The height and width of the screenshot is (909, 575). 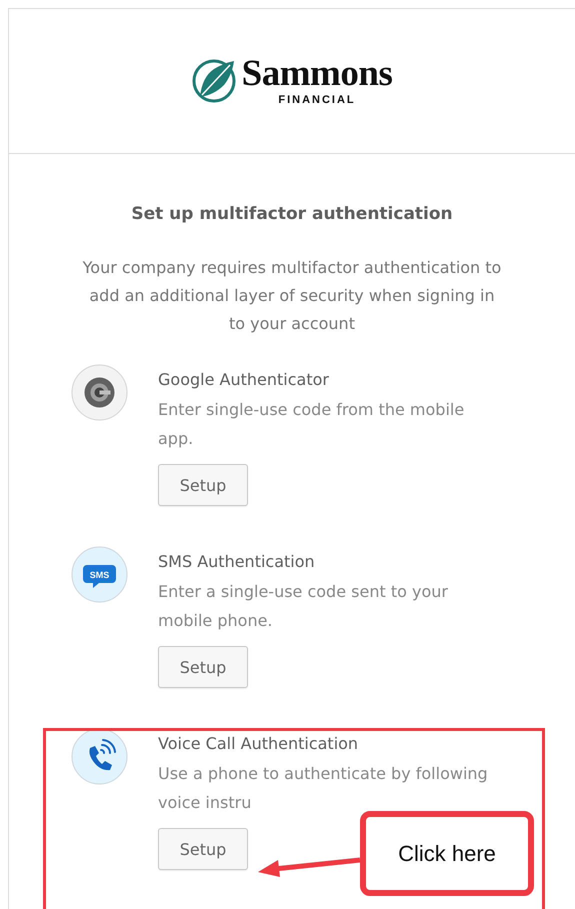 What do you see at coordinates (236, 562) in the screenshot?
I see `factor-title: SMS Authentication` at bounding box center [236, 562].